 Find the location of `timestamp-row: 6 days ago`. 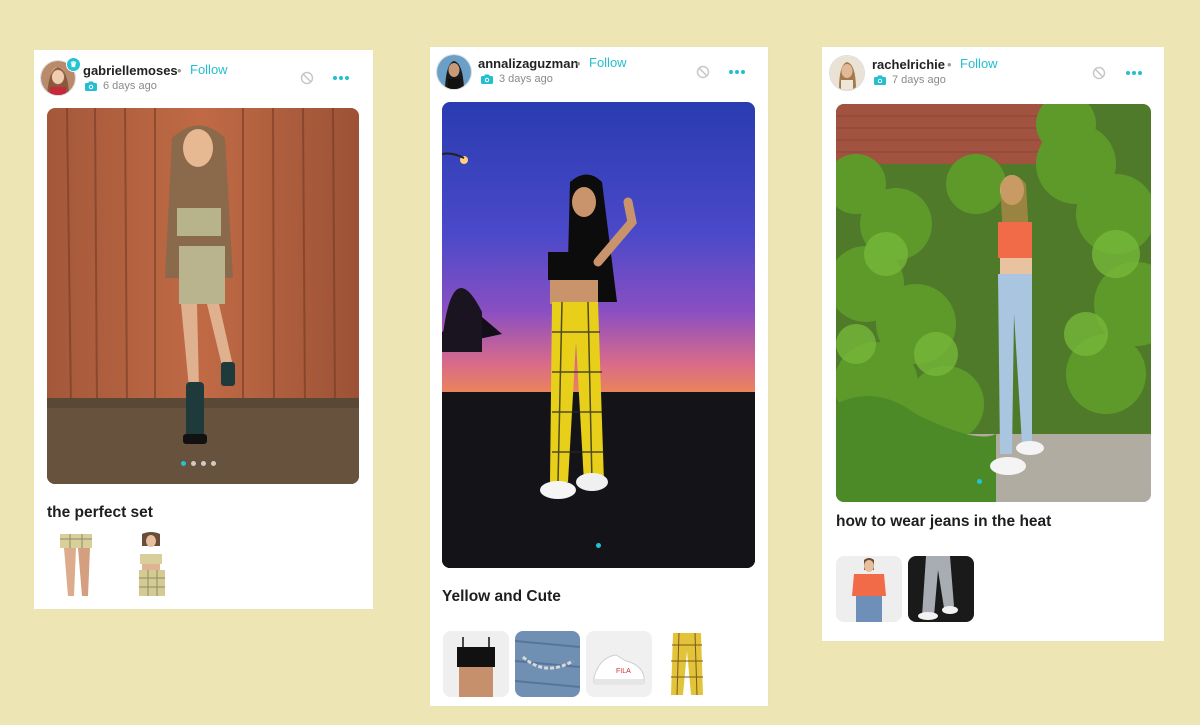

timestamp-row: 6 days ago is located at coordinates (121, 86).